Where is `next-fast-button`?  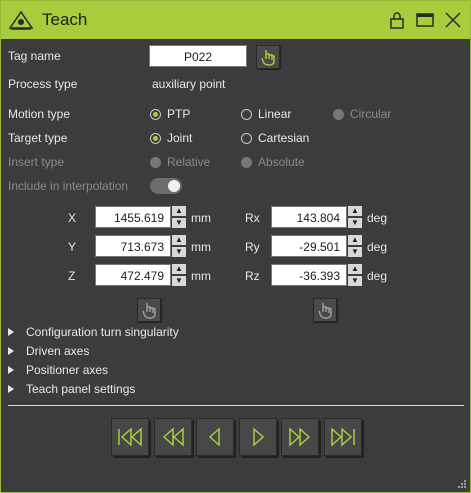 next-fast-button is located at coordinates (300, 437).